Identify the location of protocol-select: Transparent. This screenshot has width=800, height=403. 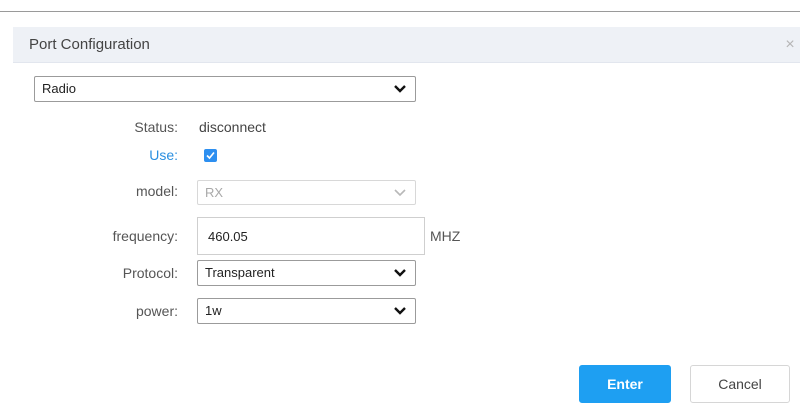
(306, 273).